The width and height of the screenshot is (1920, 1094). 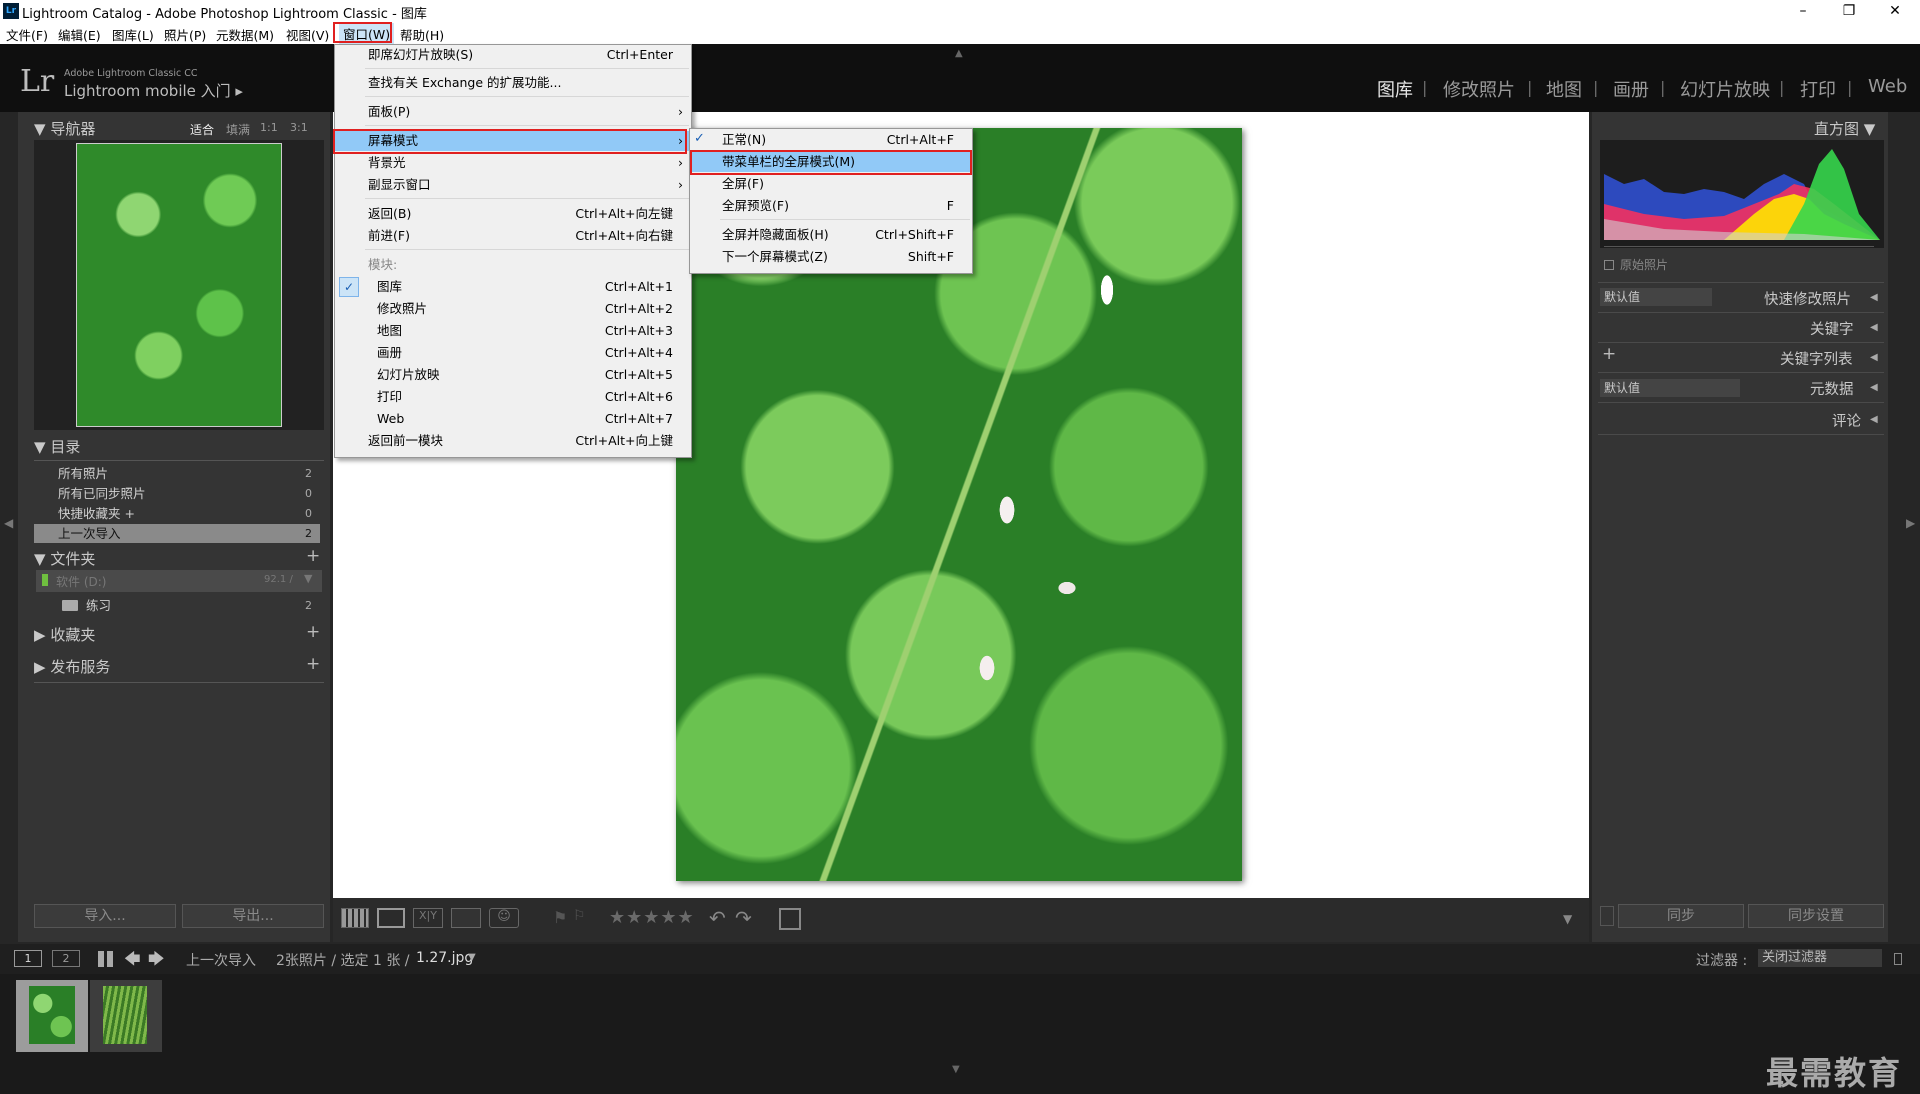 What do you see at coordinates (513, 331) in the screenshot?
I see `menu-item-module-map: 地图 Ctrl+Alt+3` at bounding box center [513, 331].